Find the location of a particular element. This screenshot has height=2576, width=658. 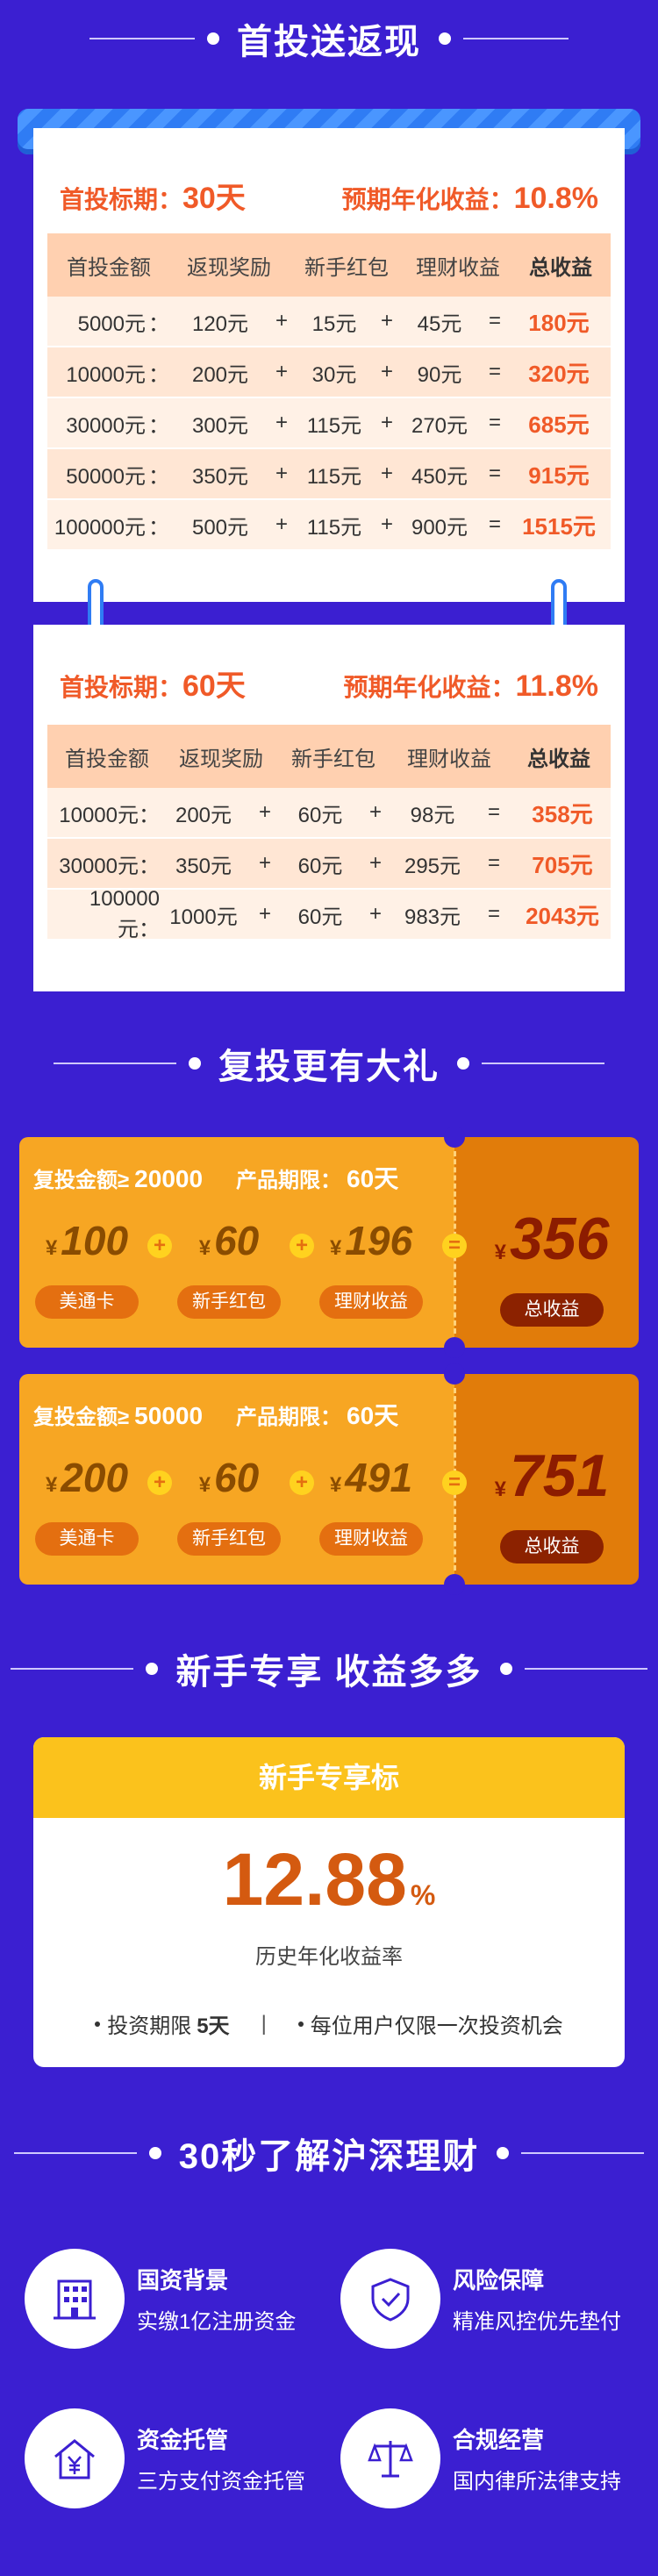

feature-desc: 实缴1亿注册资金 is located at coordinates (217, 2322).